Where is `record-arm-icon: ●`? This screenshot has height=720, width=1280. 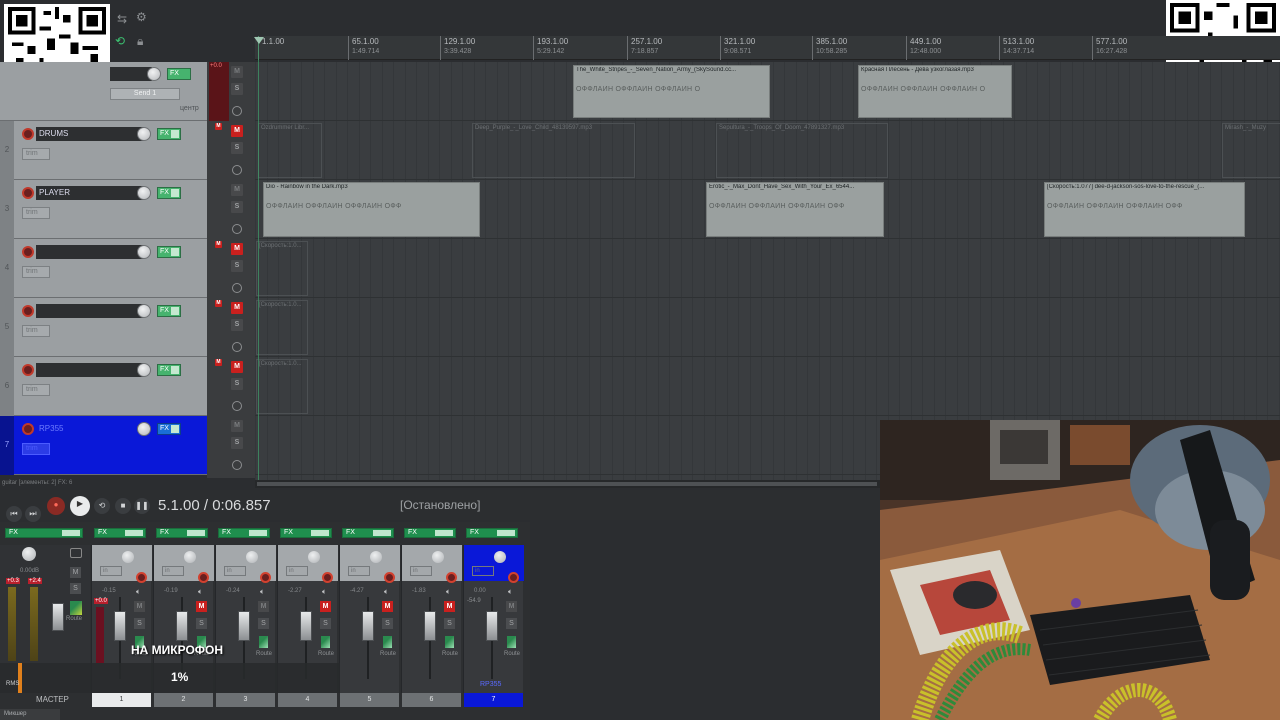 record-arm-icon: ● is located at coordinates (56, 506).